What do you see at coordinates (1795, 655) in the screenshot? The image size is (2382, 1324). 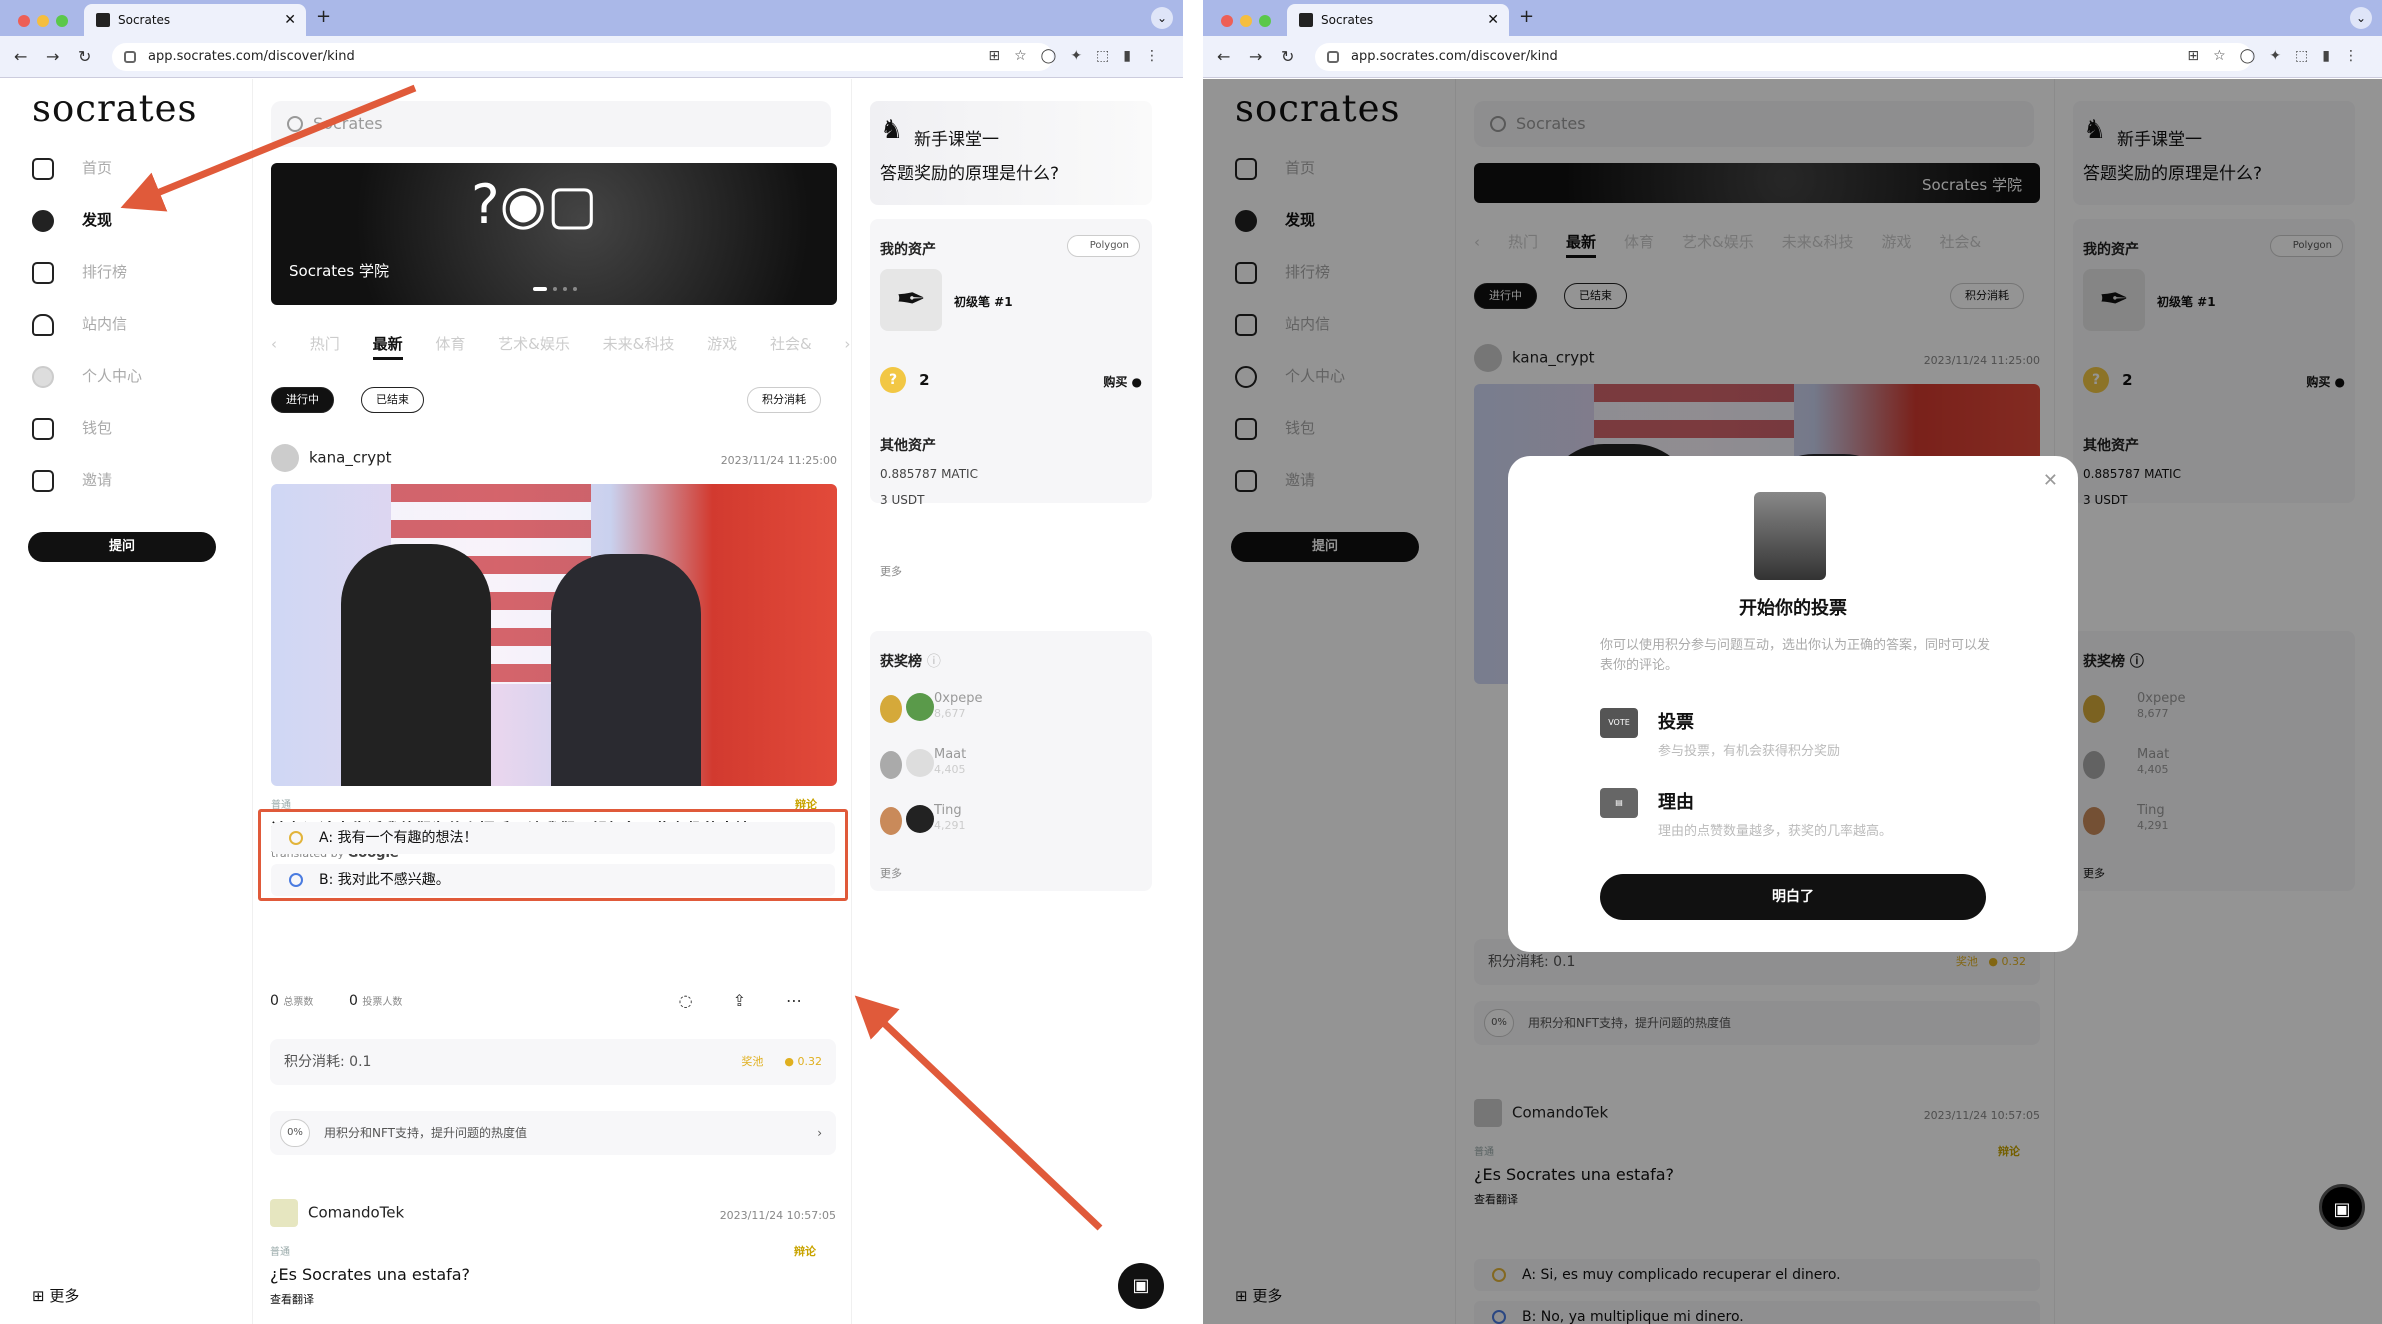 I see `modal-description: 你可以使用积分参与问题互动，选出你认为正确的答案，同时可以发表你的评论。` at bounding box center [1795, 655].